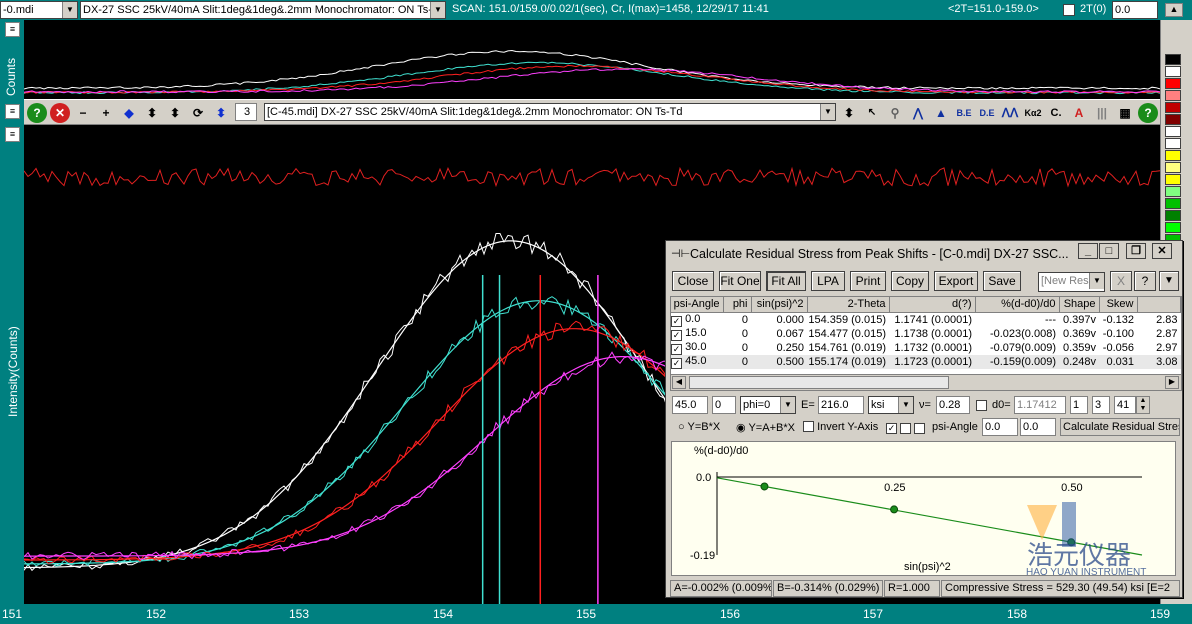 The width and height of the screenshot is (1192, 624). I want to click on column-header: Skew, so click(1118, 305).